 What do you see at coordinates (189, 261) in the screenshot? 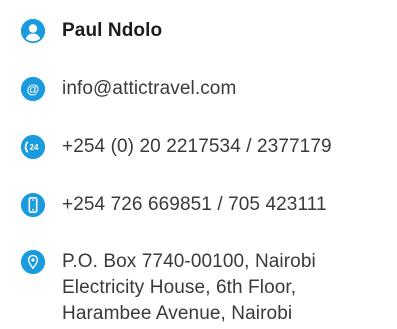
I see `address-line-1: P.O. Box 7740-00100, Nairobi` at bounding box center [189, 261].